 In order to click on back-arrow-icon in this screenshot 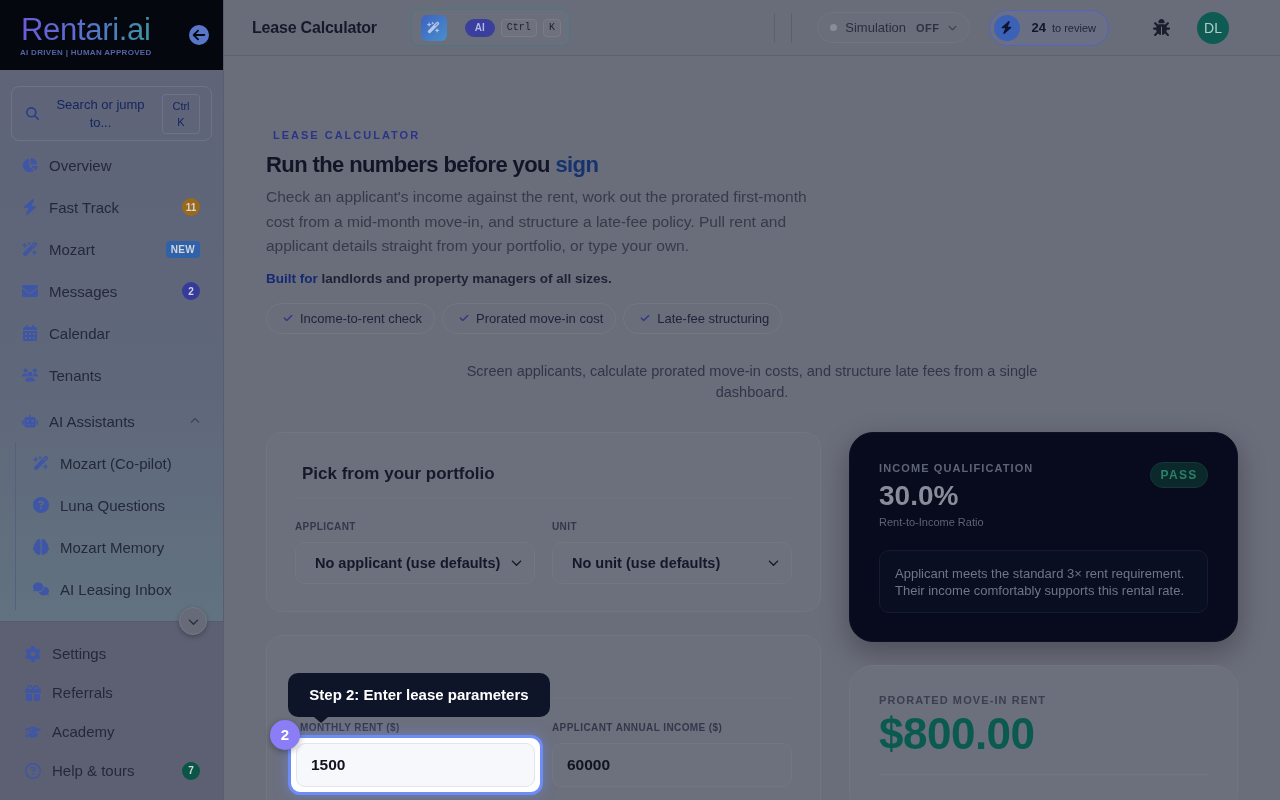, I will do `click(199, 35)`.